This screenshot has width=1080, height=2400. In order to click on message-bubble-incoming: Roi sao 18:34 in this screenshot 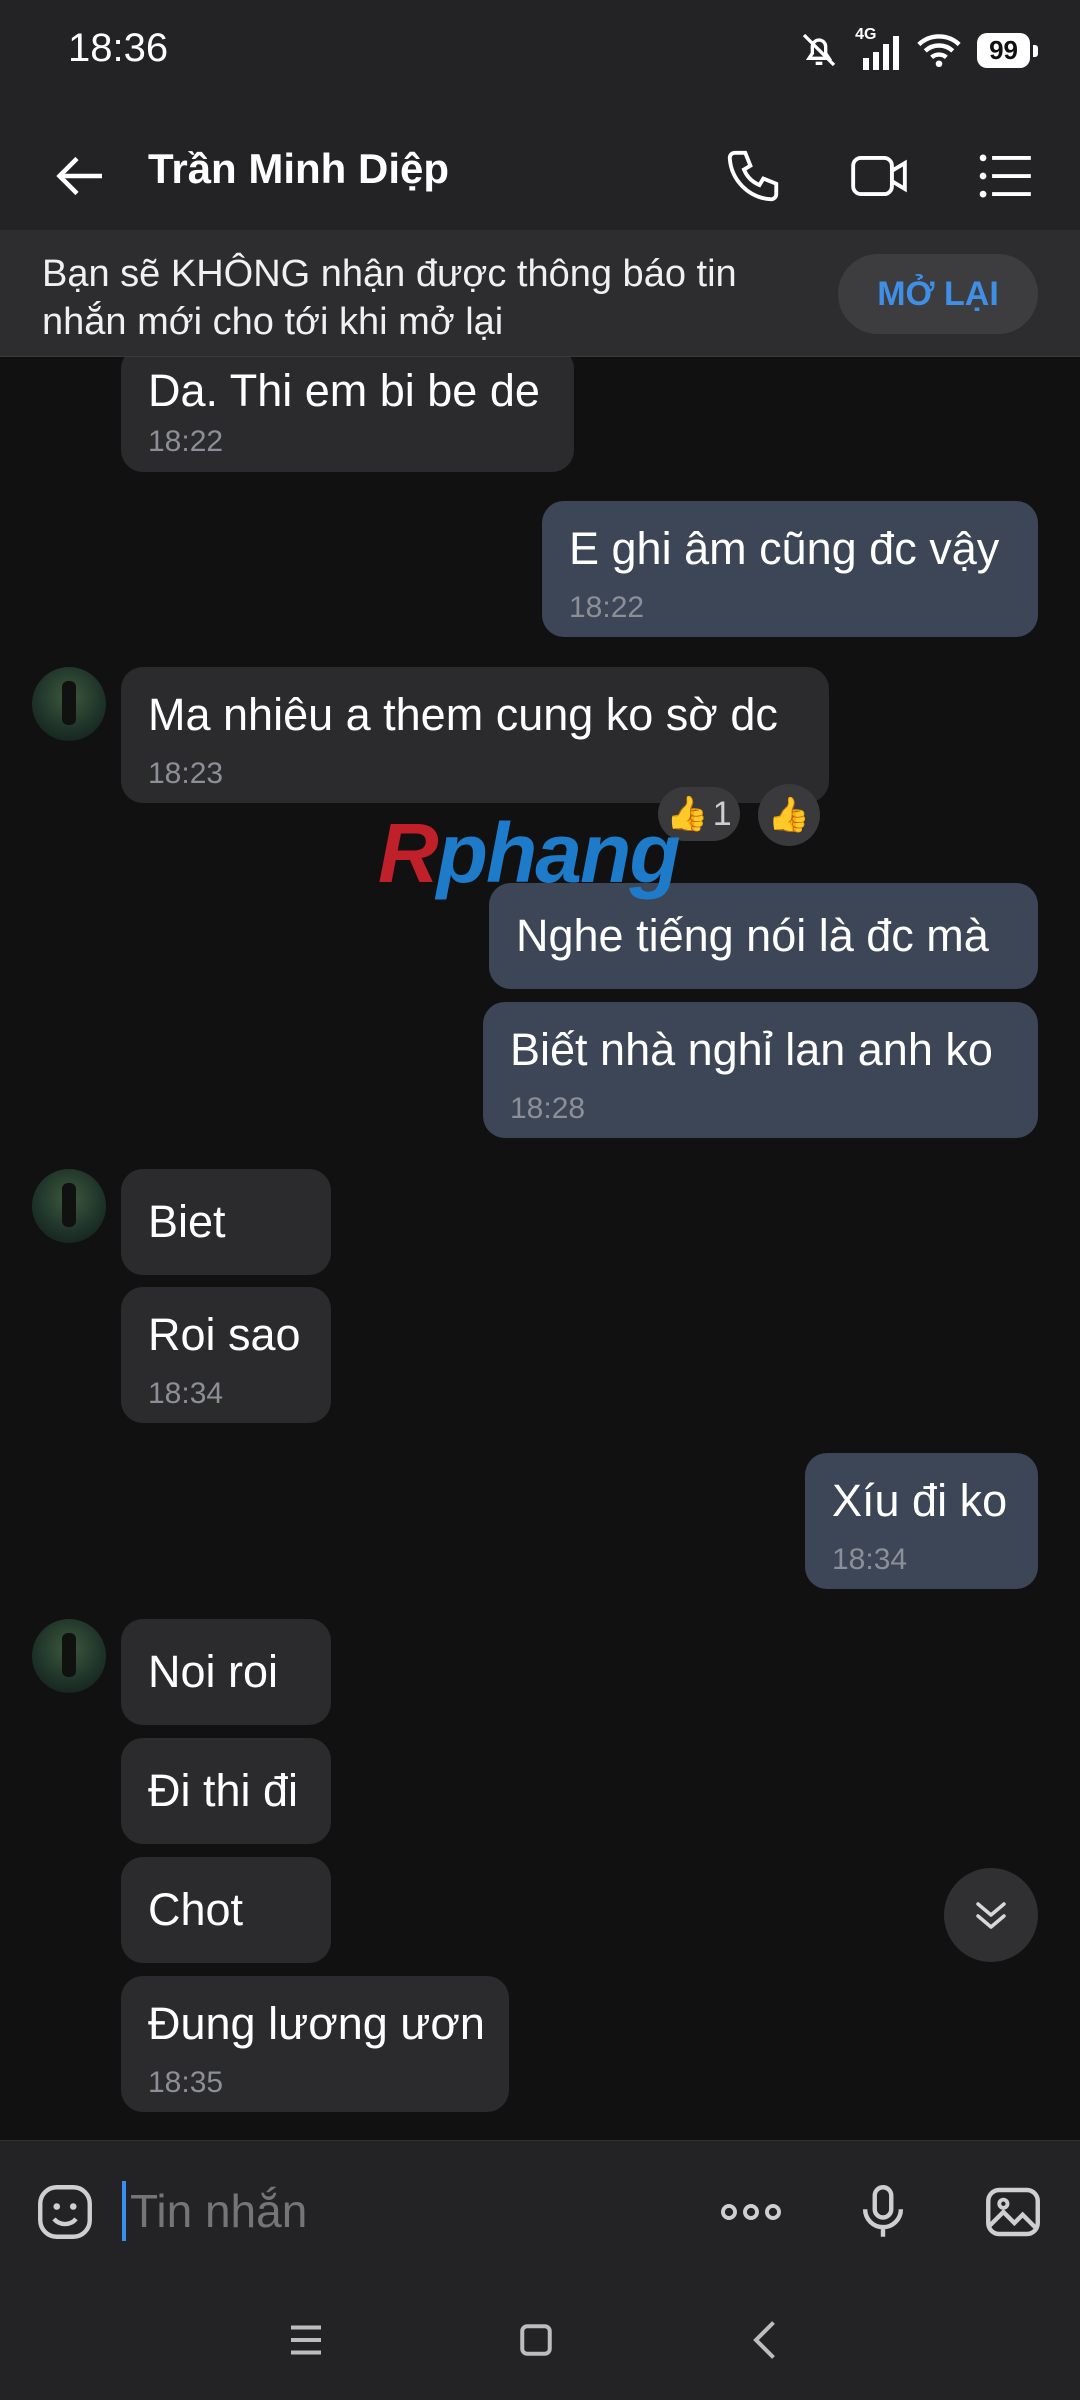, I will do `click(226, 1355)`.